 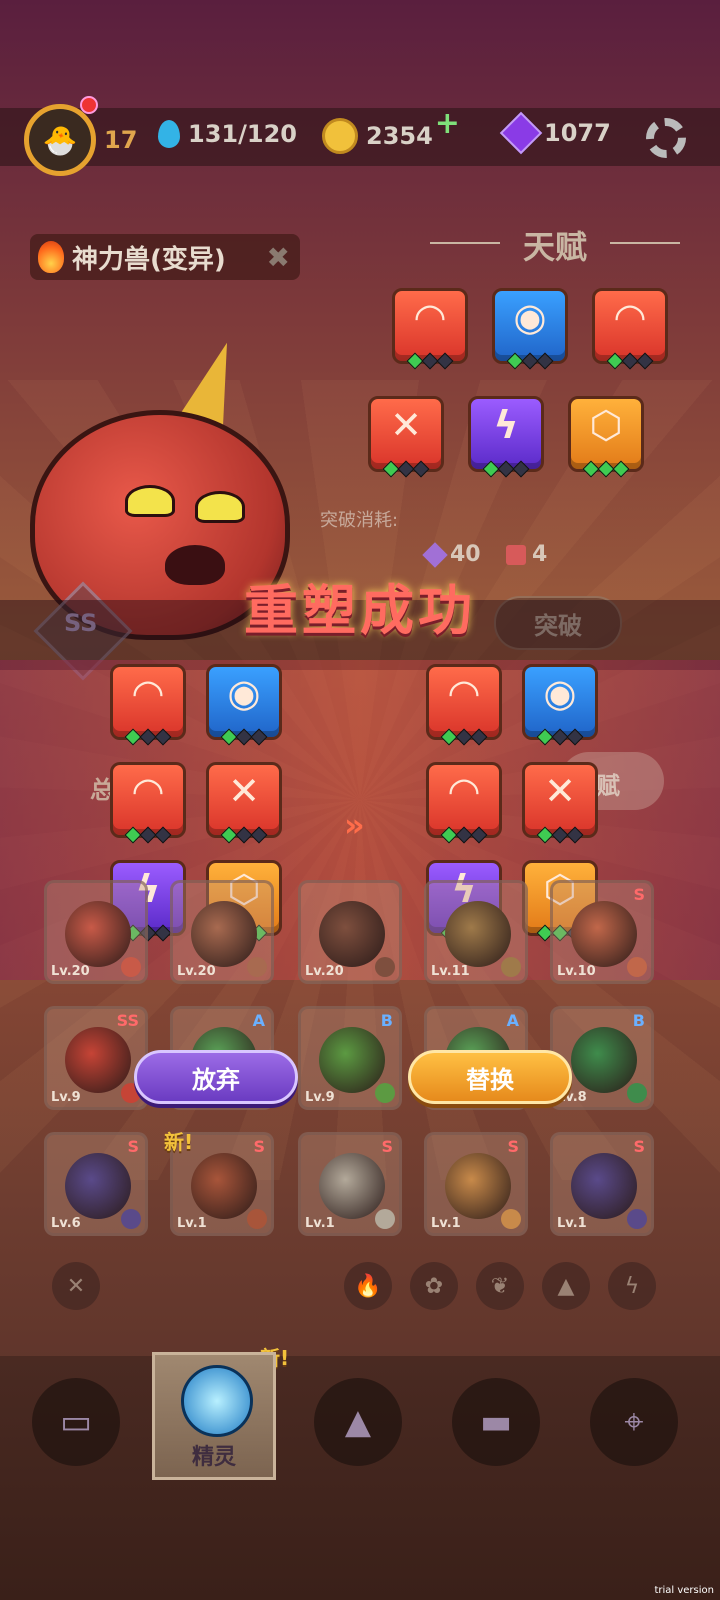 I want to click on item-icon, so click(x=516, y=554).